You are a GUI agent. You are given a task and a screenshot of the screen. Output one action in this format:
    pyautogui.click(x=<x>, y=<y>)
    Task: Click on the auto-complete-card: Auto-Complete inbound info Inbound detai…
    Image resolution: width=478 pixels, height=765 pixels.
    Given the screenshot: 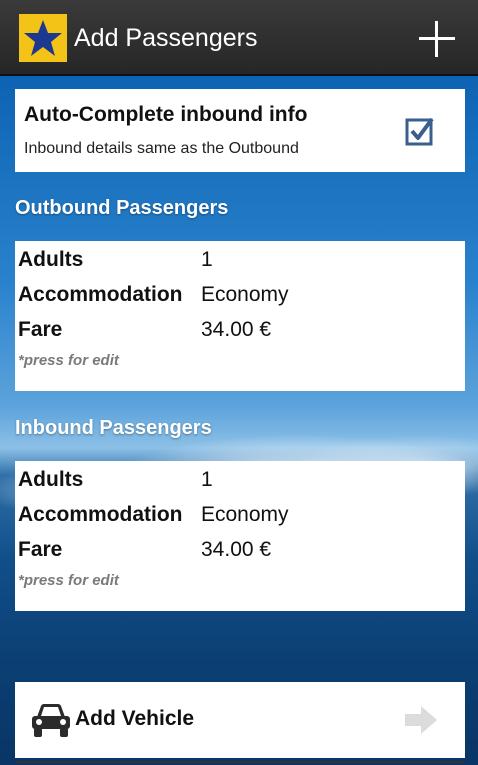 What is the action you would take?
    pyautogui.click(x=240, y=130)
    